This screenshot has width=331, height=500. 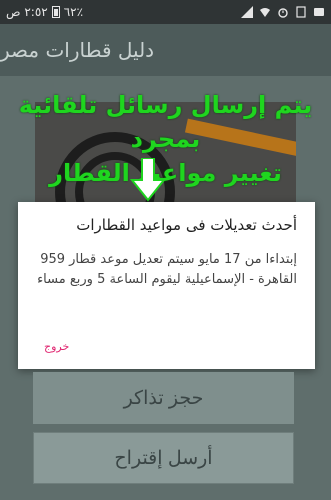 I want to click on battery-percent: ٦٢٪, so click(x=73, y=12).